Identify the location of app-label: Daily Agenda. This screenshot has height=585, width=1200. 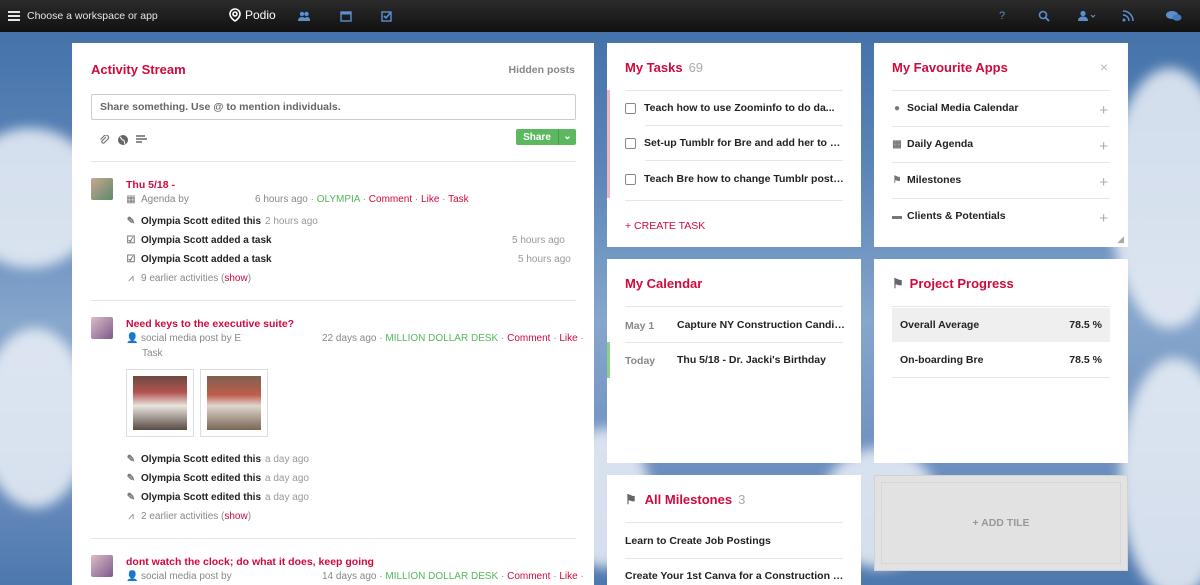
(940, 144).